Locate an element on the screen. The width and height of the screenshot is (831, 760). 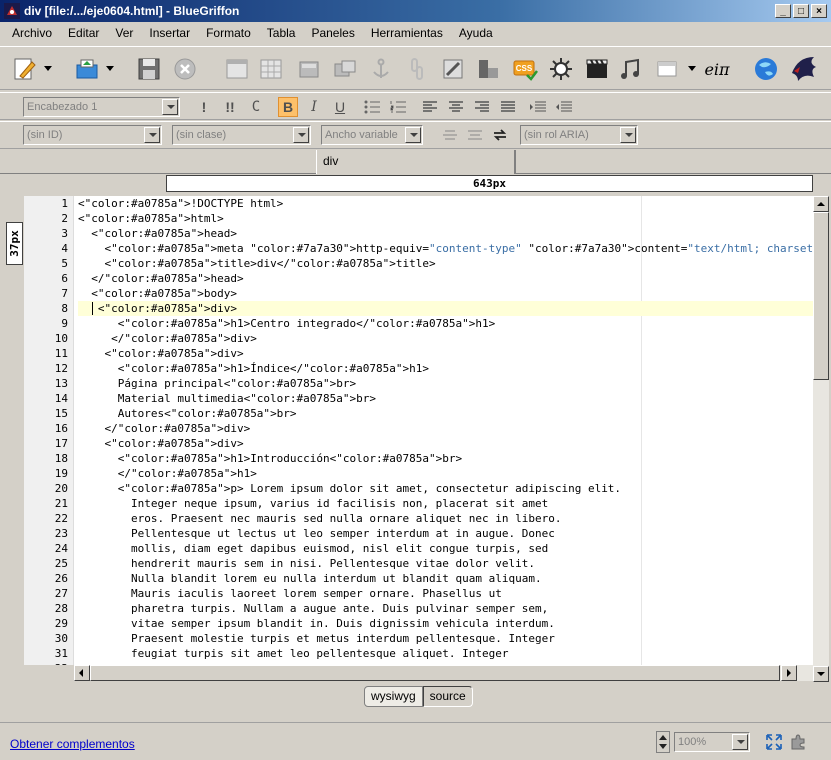
get-addons-link: Obtener complementos is located at coordinates (72, 744).